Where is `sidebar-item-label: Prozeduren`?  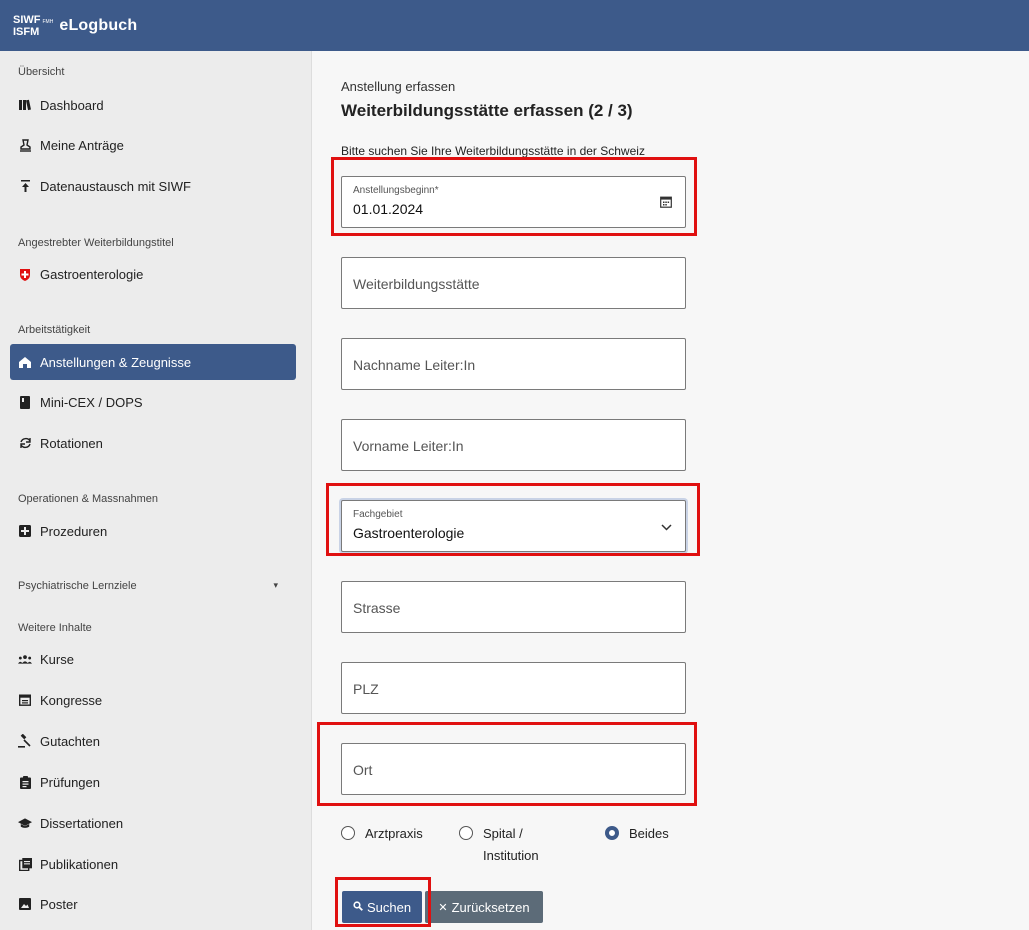
sidebar-item-label: Prozeduren is located at coordinates (74, 531).